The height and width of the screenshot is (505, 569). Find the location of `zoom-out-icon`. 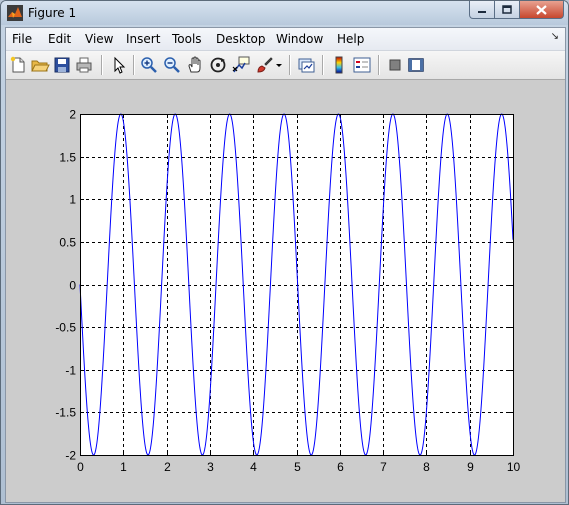

zoom-out-icon is located at coordinates (172, 65).